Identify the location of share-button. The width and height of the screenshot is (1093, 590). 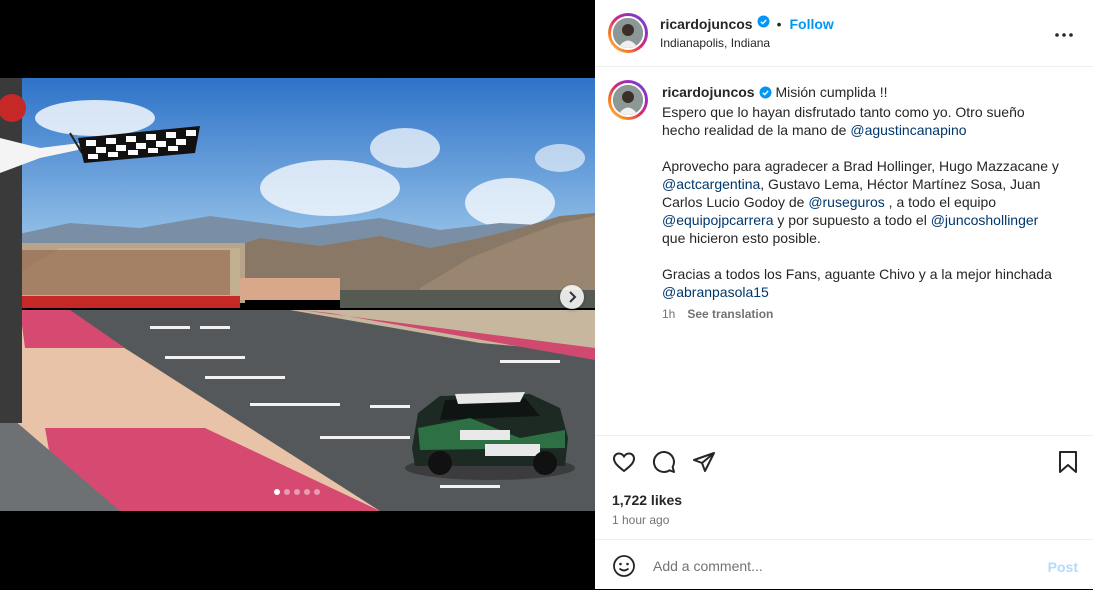
(704, 464).